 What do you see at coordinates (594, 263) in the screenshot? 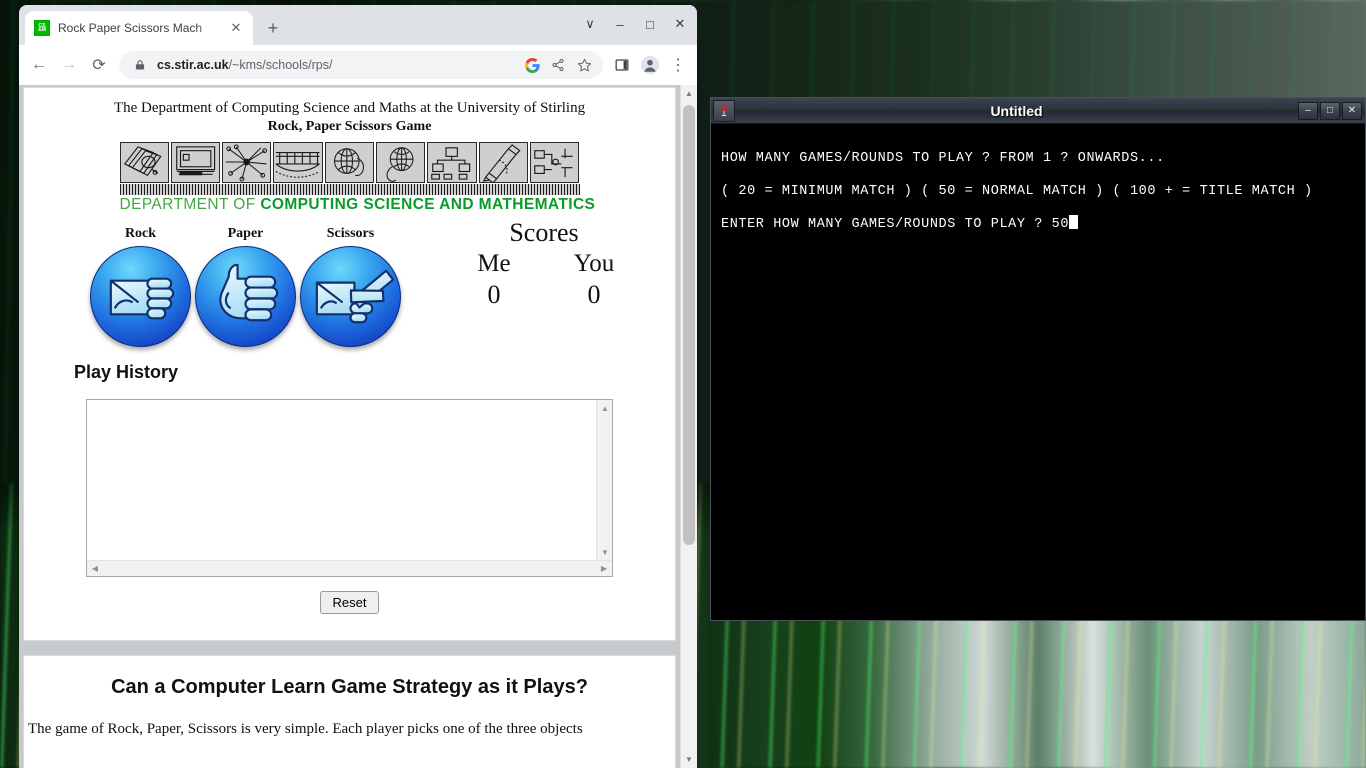
I see `score-you-label: You` at bounding box center [594, 263].